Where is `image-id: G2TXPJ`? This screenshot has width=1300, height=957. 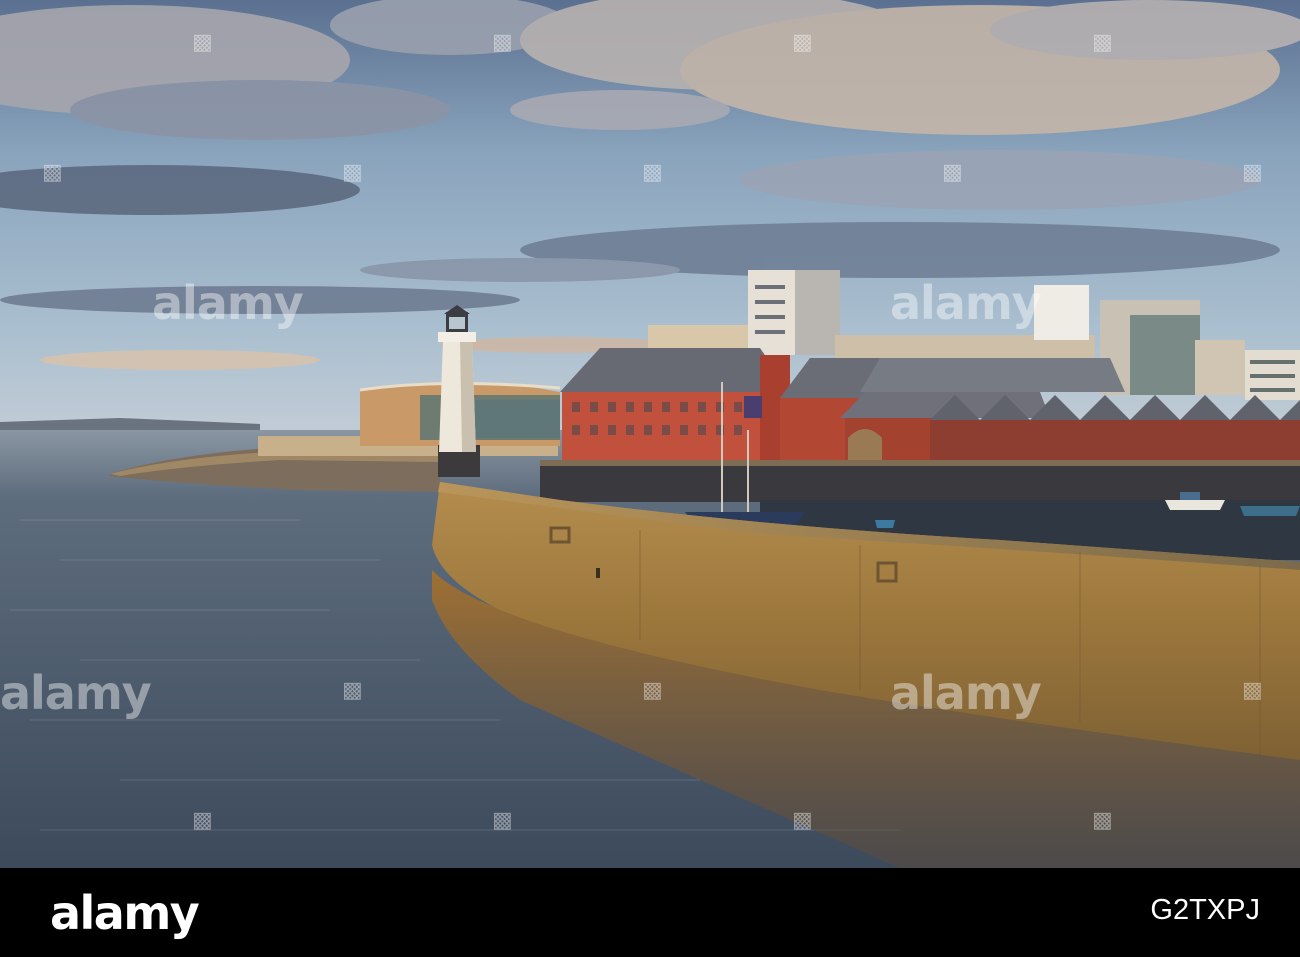
image-id: G2TXPJ is located at coordinates (1205, 910).